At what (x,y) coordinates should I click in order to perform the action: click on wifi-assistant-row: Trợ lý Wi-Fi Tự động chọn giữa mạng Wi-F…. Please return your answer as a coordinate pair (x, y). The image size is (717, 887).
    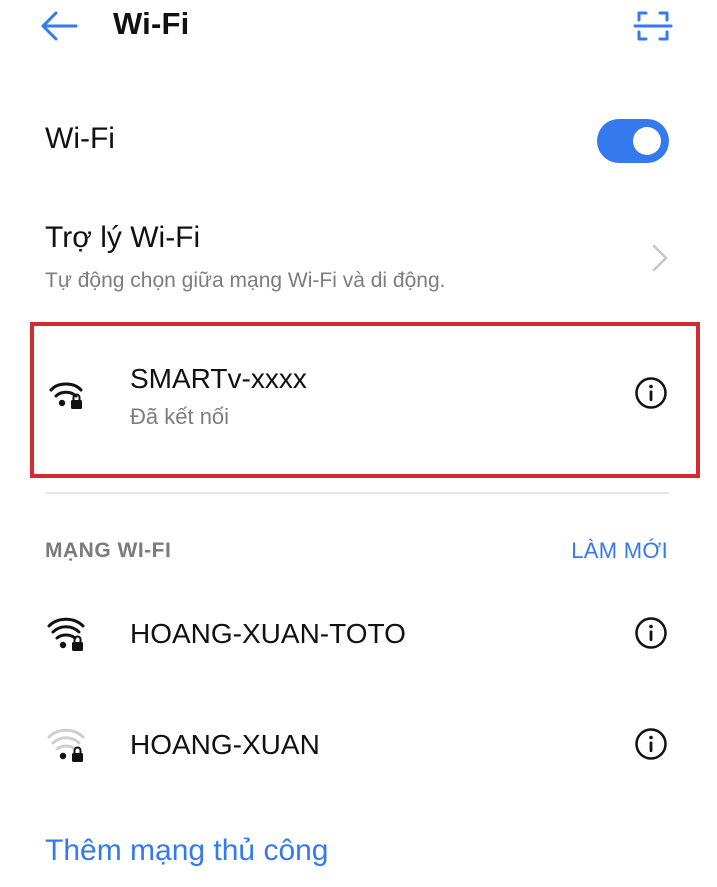
    Looking at the image, I should click on (358, 257).